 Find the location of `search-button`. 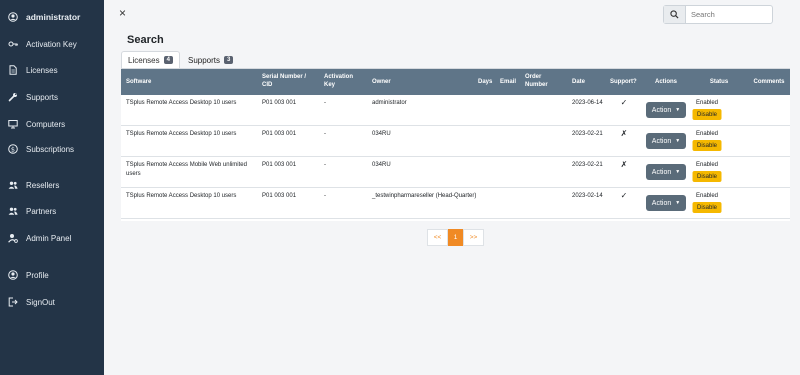

search-button is located at coordinates (675, 14).